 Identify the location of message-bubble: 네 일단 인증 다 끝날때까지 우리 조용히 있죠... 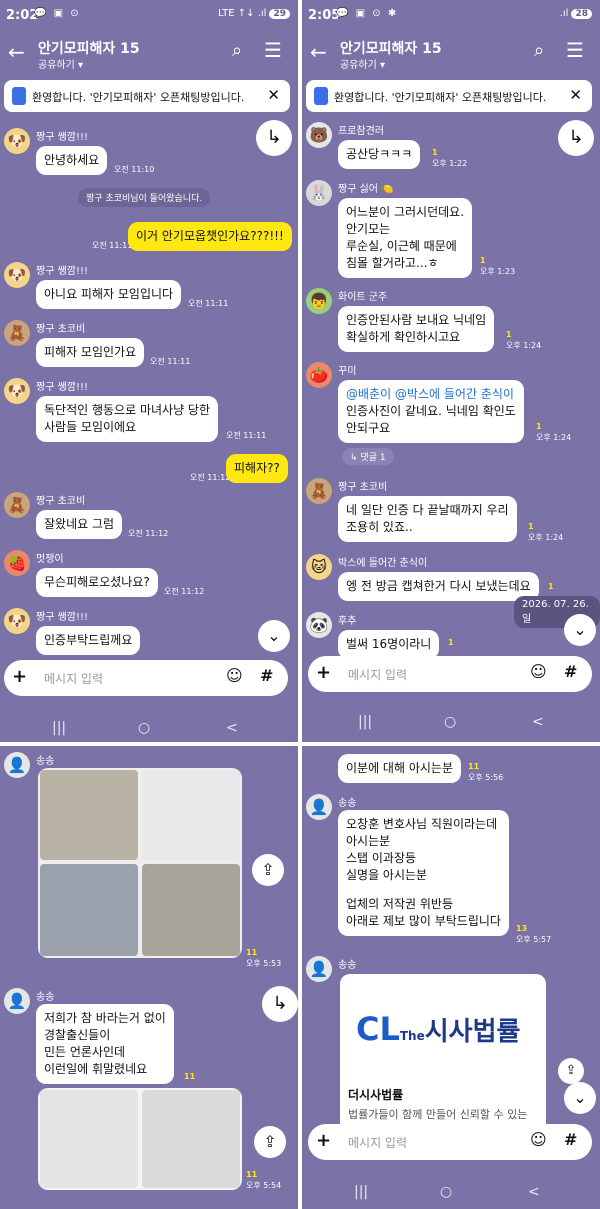
(427, 519).